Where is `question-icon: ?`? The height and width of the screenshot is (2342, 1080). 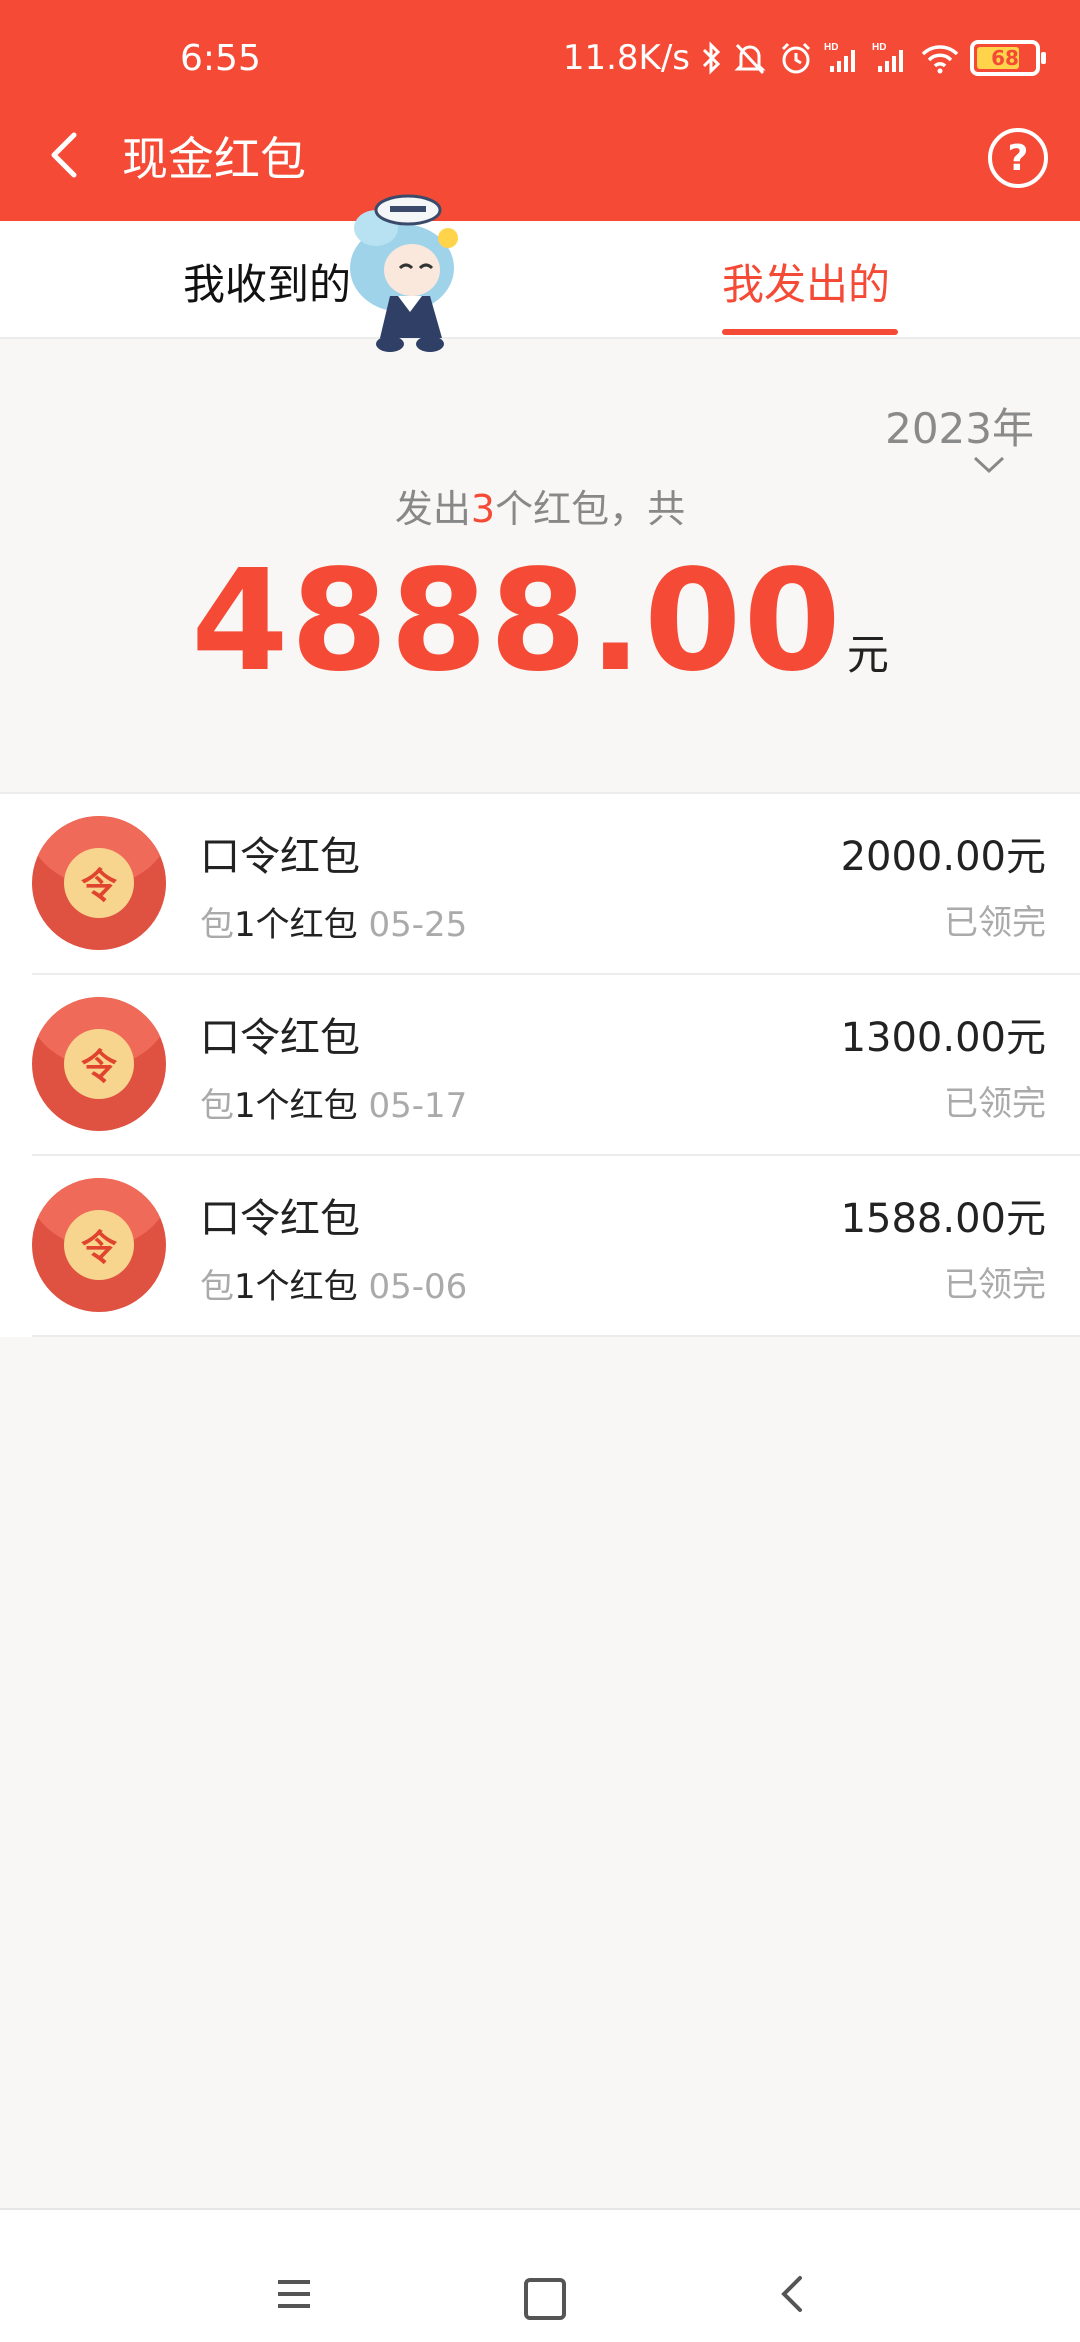
question-icon: ? is located at coordinates (1018, 158).